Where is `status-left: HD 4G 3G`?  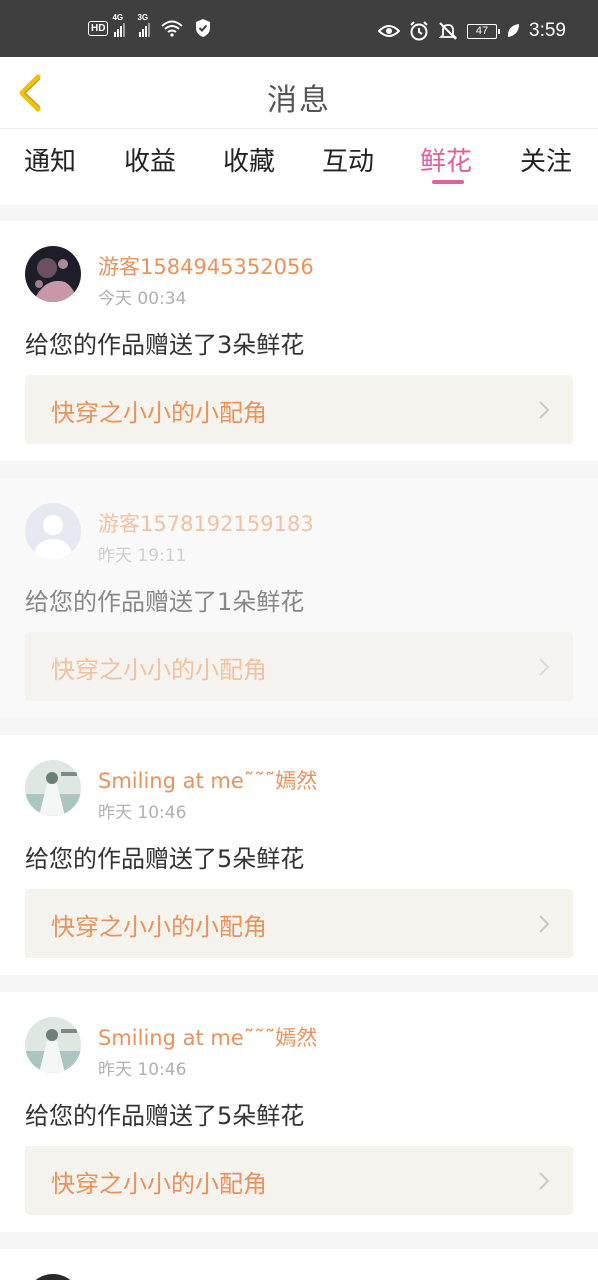 status-left: HD 4G 3G is located at coordinates (150, 25).